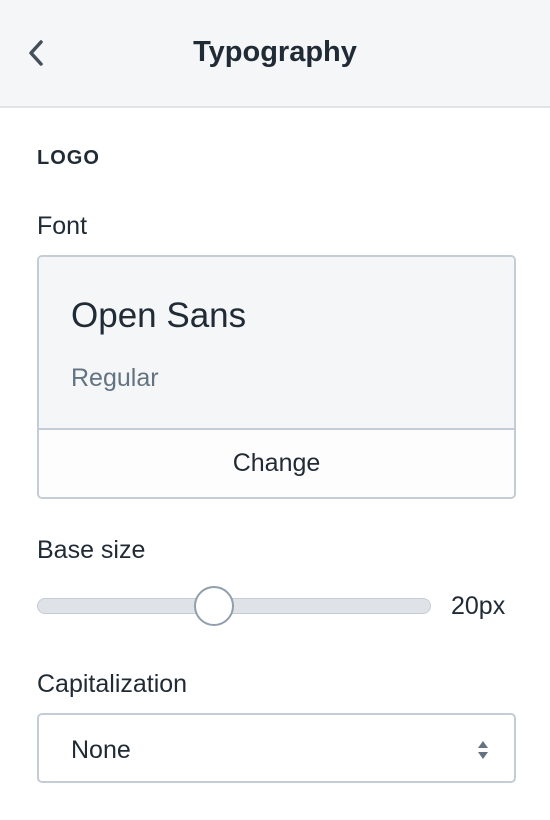  I want to click on top-bar: Typography, so click(275, 54).